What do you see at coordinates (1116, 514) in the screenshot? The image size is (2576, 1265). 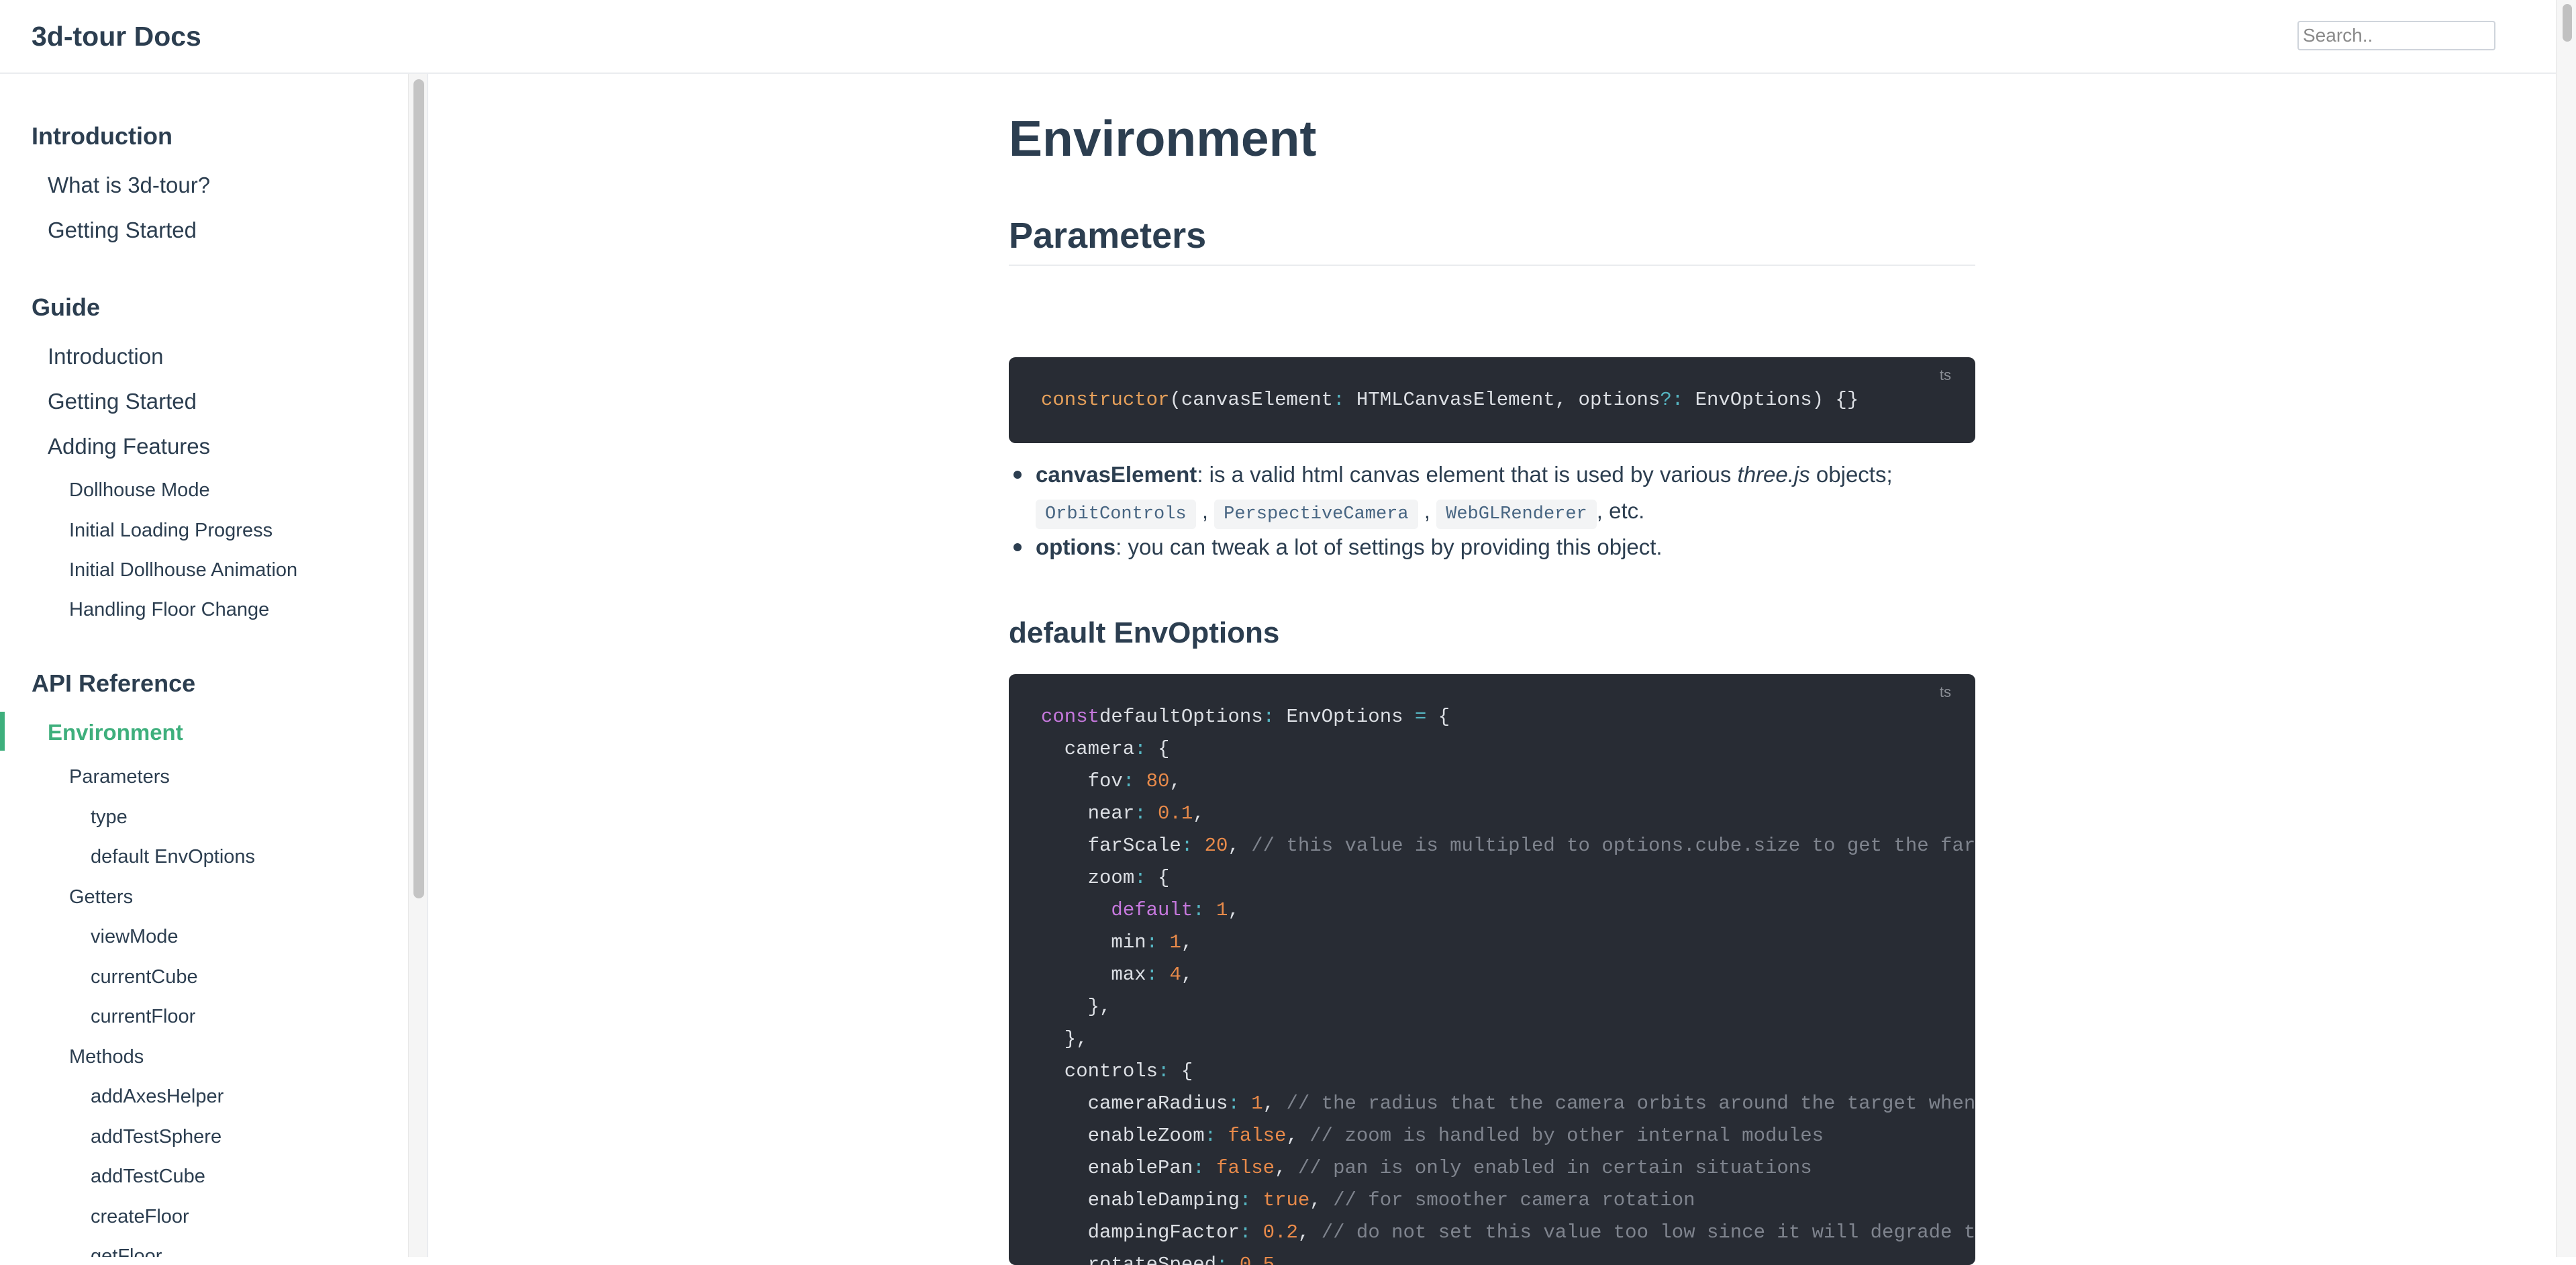 I see `inline-code-orbitcontrols: OrbitControls` at bounding box center [1116, 514].